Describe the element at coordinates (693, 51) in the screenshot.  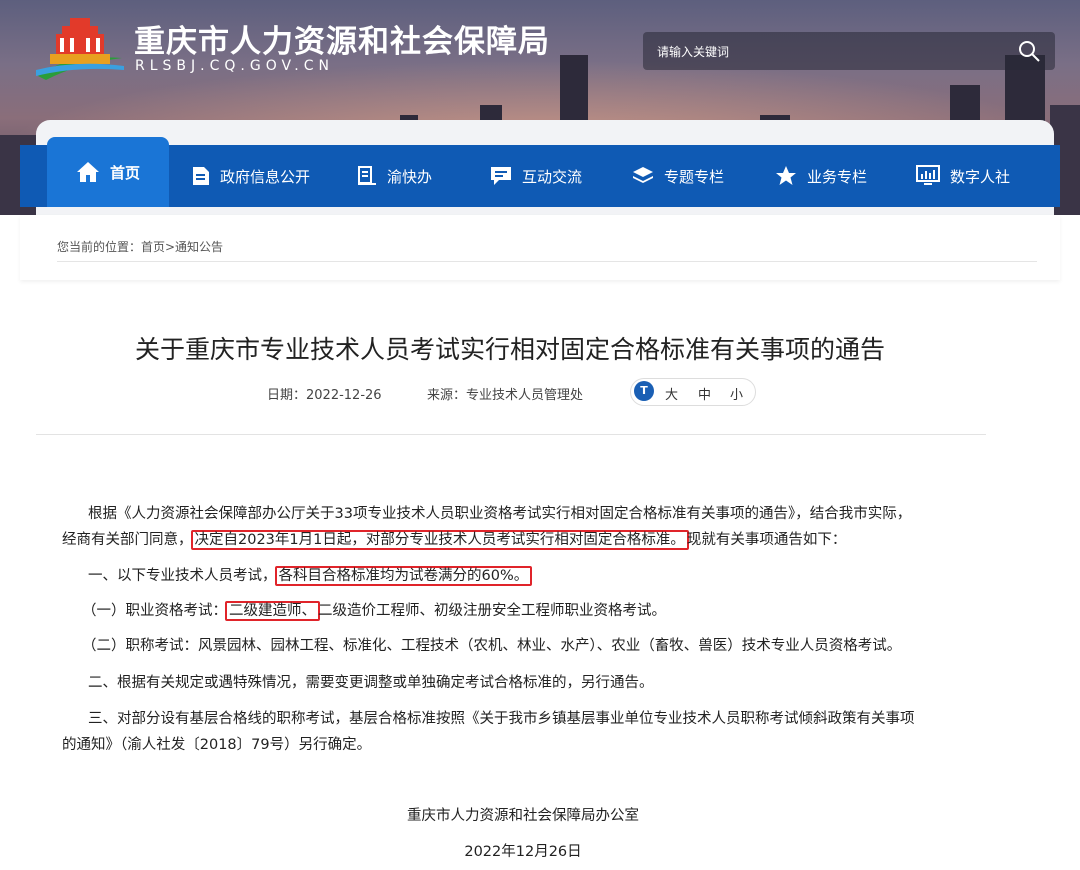
I see `search-input: 请输入关键词` at that location.